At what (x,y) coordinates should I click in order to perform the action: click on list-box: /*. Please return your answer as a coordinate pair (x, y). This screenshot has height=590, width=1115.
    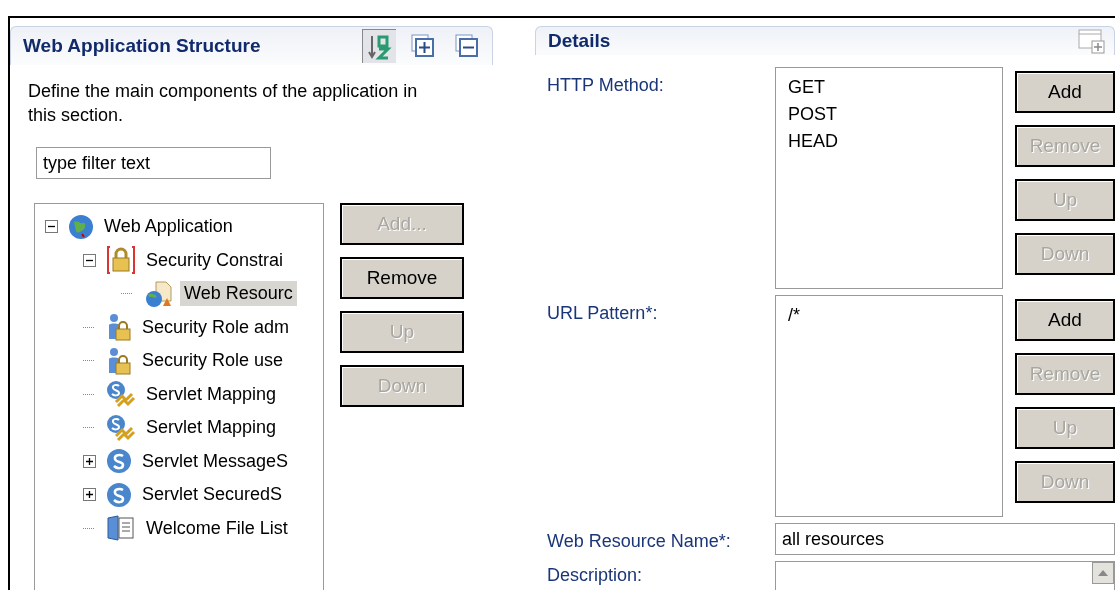
    Looking at the image, I should click on (889, 406).